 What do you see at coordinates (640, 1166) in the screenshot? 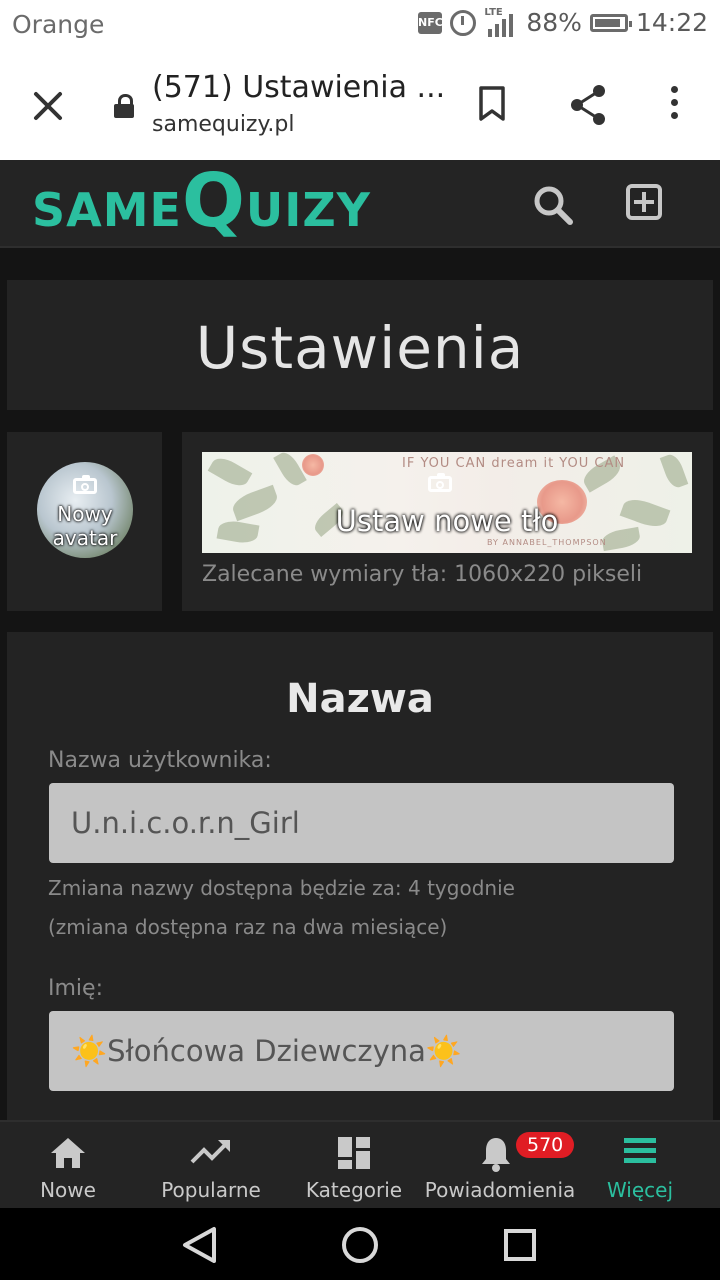
I see `nav-item-wiecej: Więcej` at bounding box center [640, 1166].